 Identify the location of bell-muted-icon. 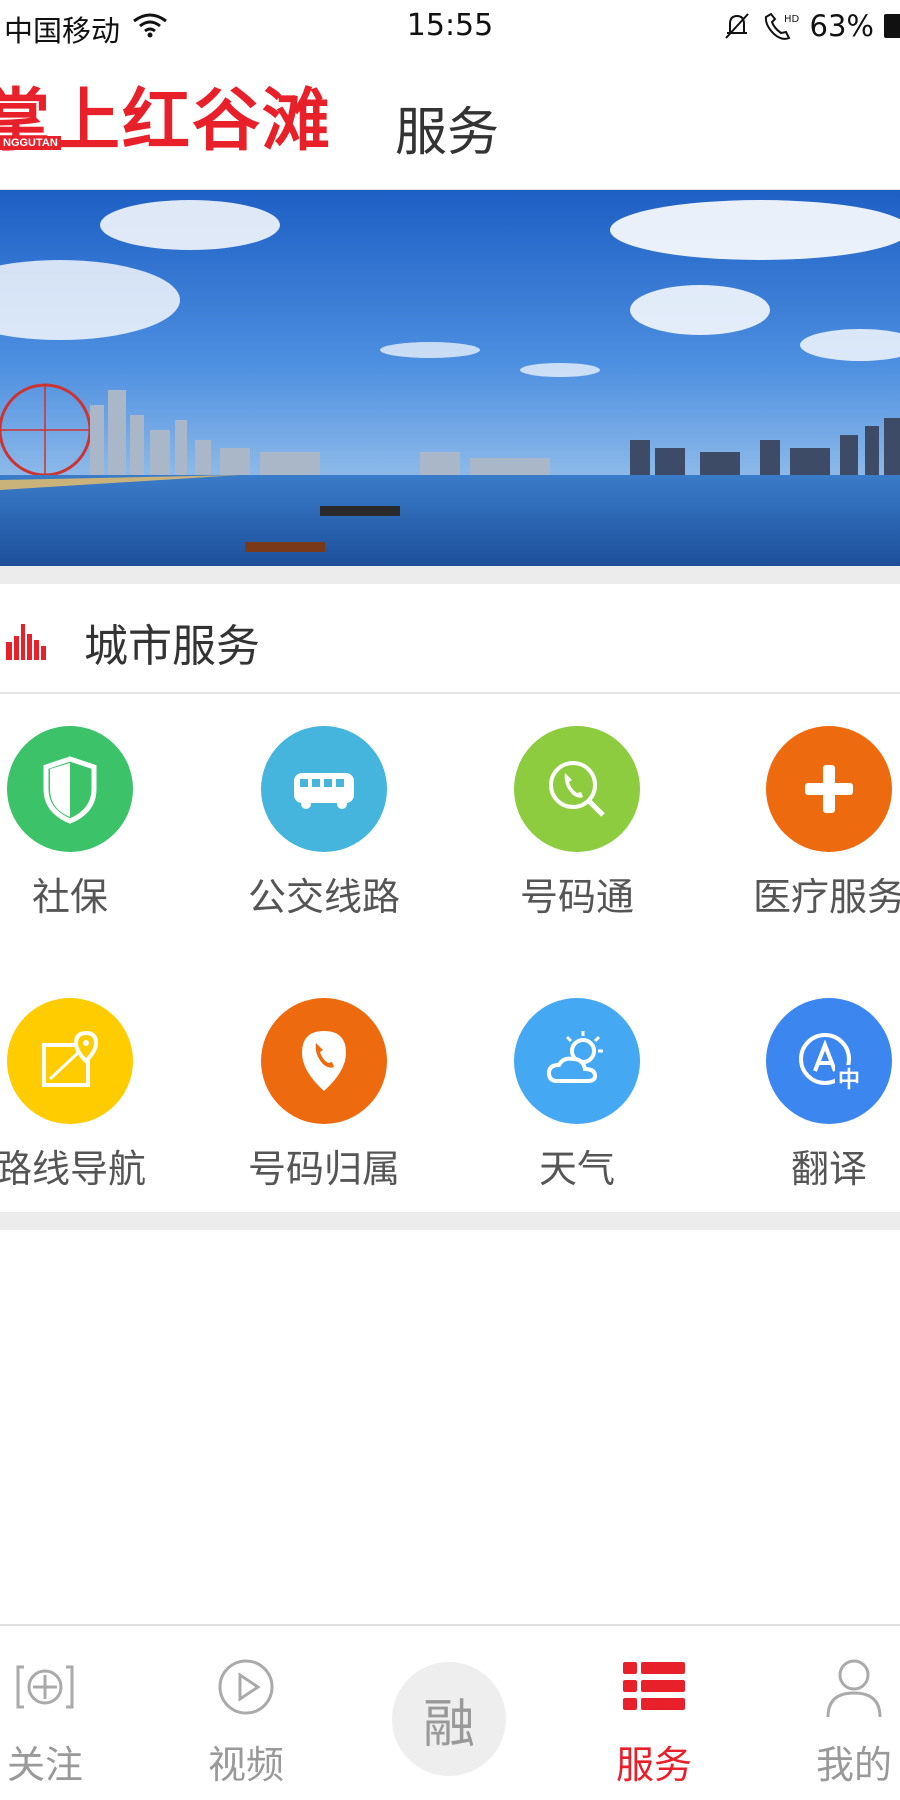
(736, 26).